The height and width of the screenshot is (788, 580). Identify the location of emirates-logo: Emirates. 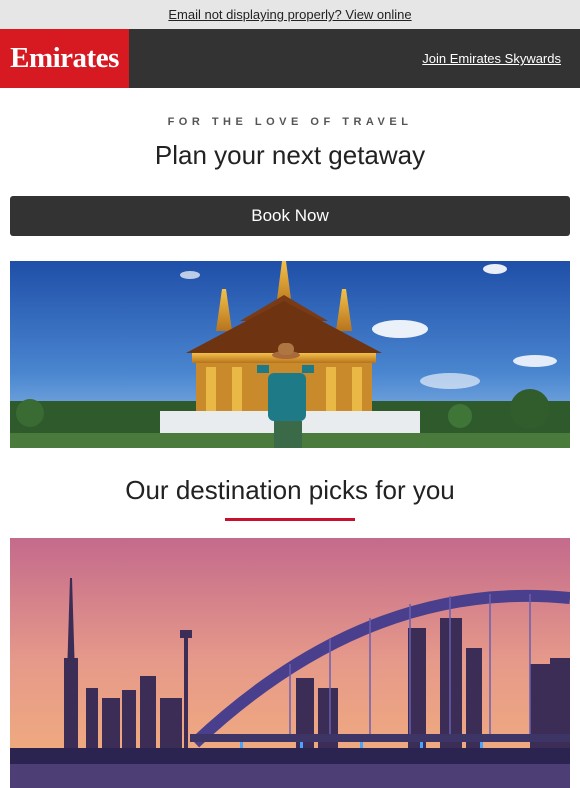
(64, 58).